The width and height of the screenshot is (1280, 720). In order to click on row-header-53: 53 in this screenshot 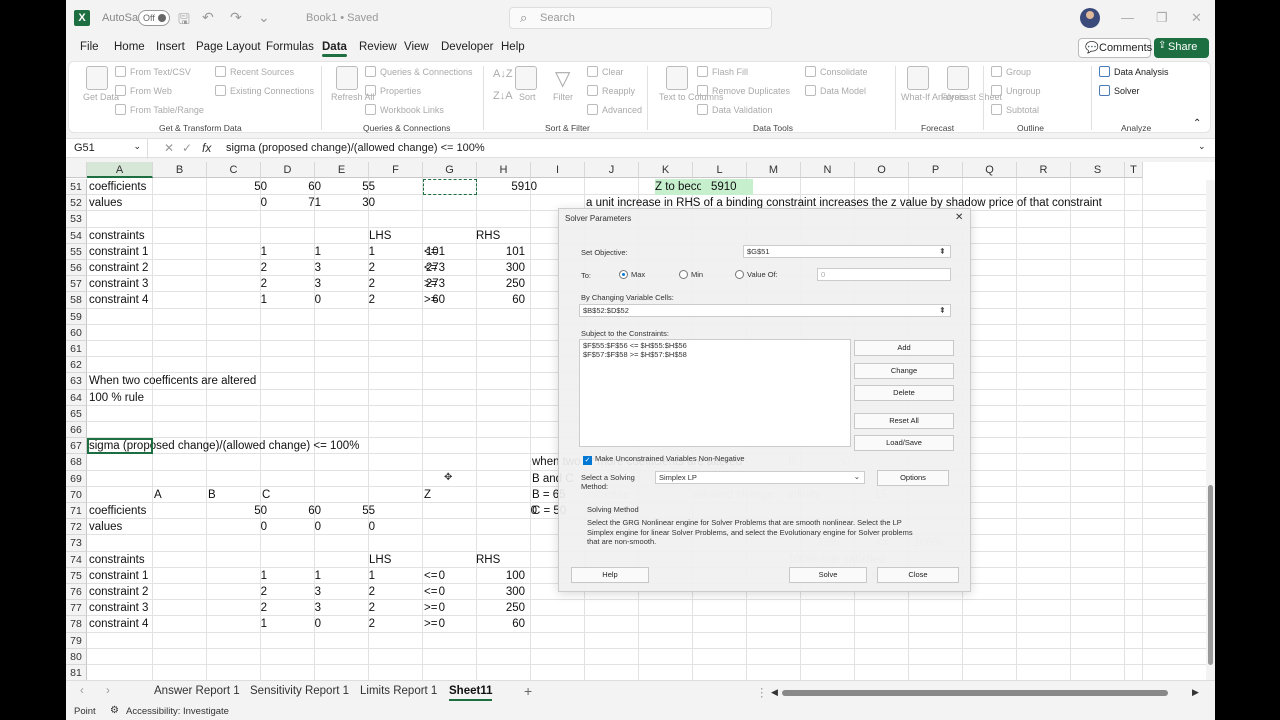, I will do `click(76, 219)`.